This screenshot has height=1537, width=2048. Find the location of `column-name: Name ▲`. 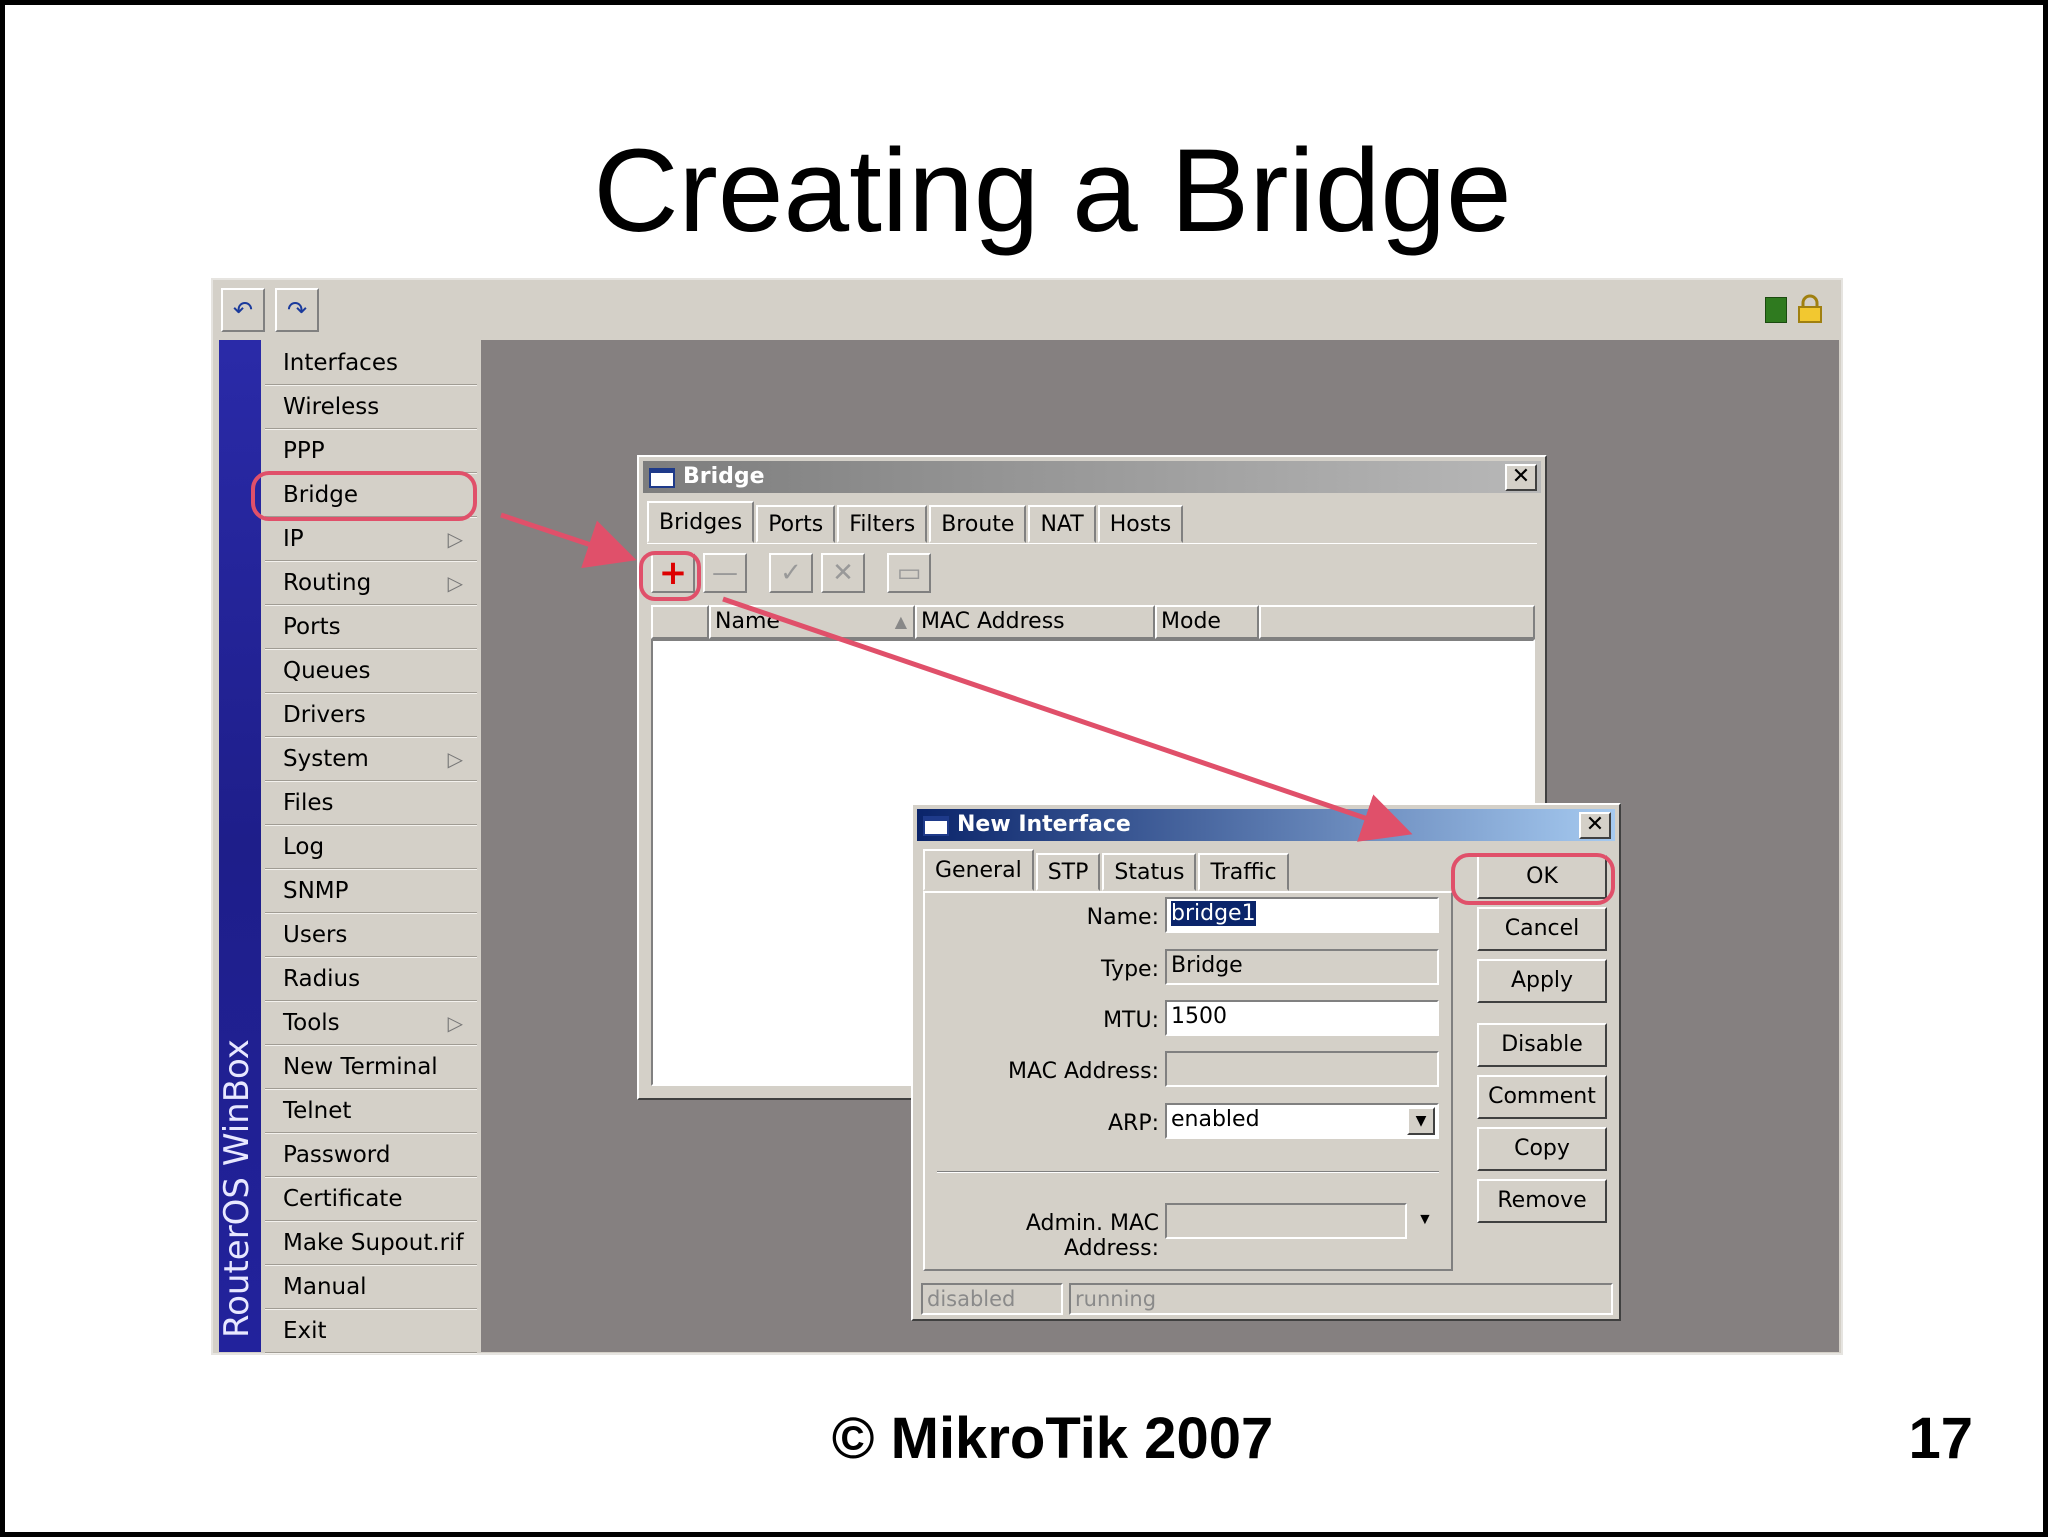

column-name: Name ▲ is located at coordinates (812, 622).